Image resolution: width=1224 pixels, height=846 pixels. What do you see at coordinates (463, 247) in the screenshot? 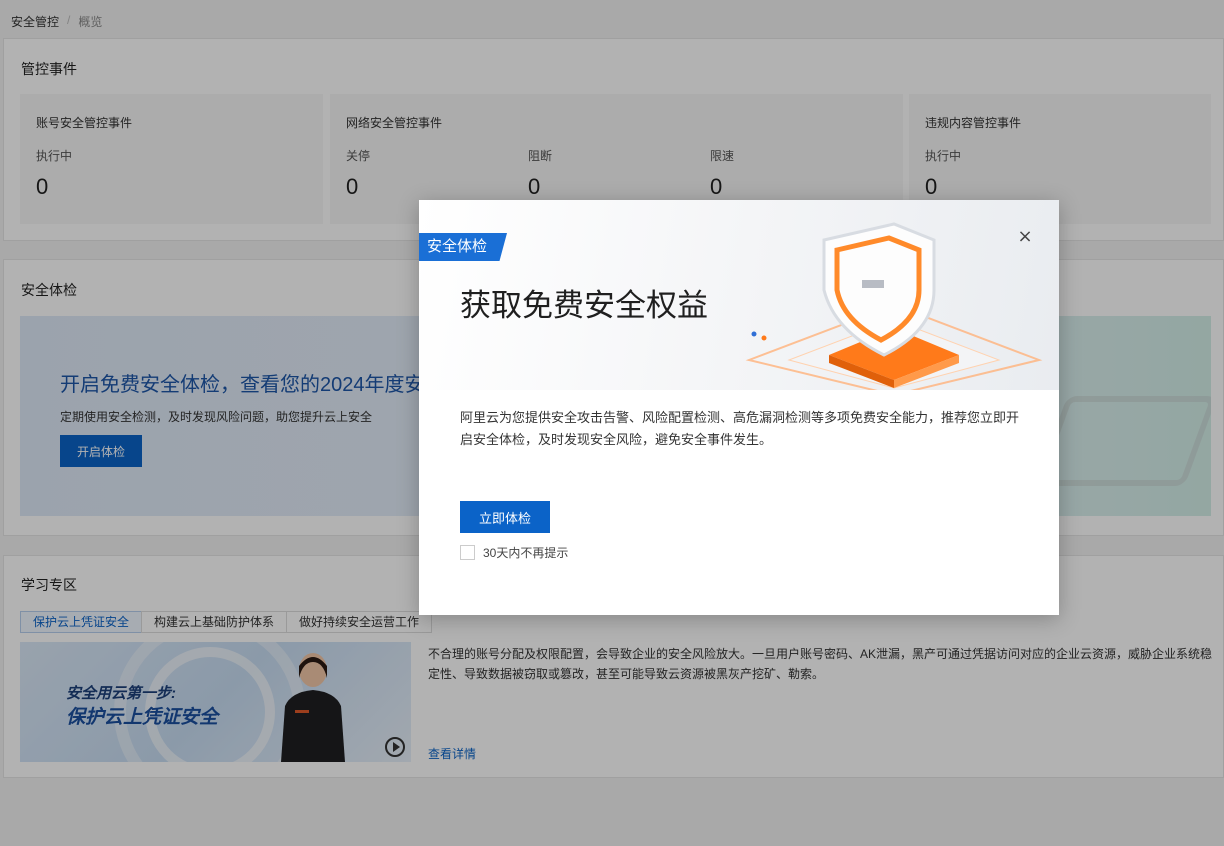
I see `modal-tag: 安全体检` at bounding box center [463, 247].